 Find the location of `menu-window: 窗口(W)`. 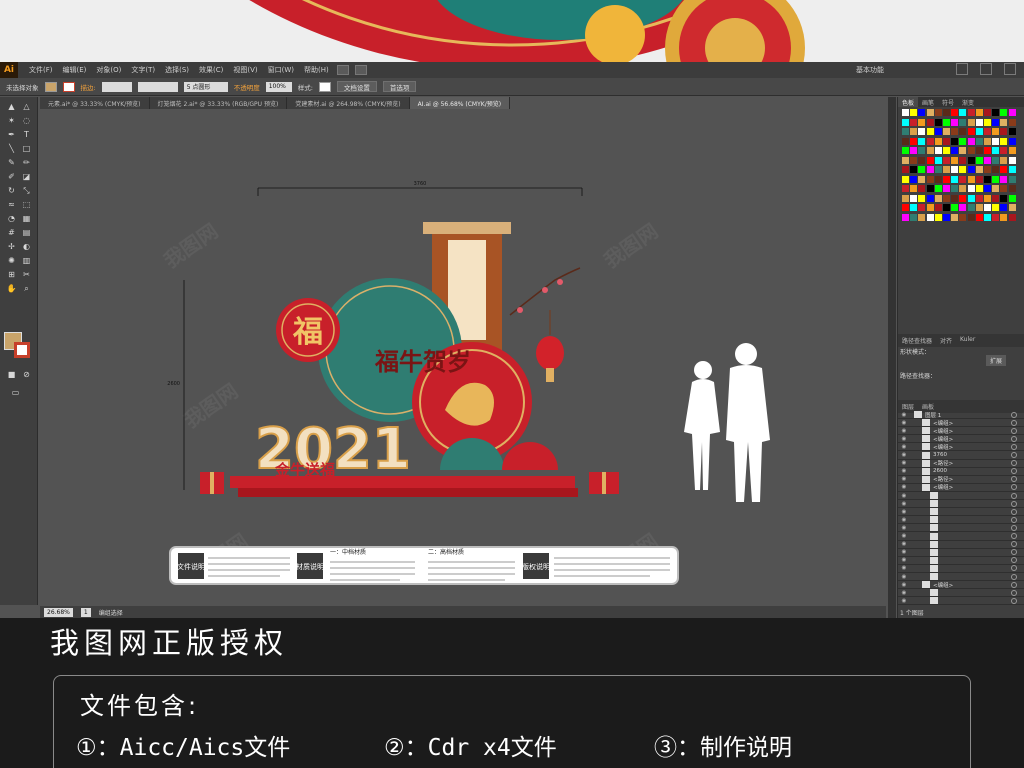

menu-window: 窗口(W) is located at coordinates (281, 70).